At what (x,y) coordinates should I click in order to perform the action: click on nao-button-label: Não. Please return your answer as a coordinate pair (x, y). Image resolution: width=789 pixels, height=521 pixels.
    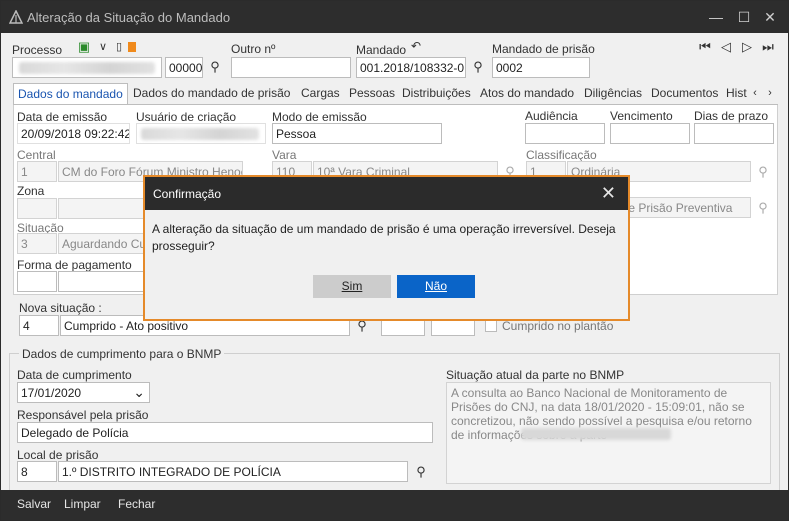
    Looking at the image, I should click on (435, 286).